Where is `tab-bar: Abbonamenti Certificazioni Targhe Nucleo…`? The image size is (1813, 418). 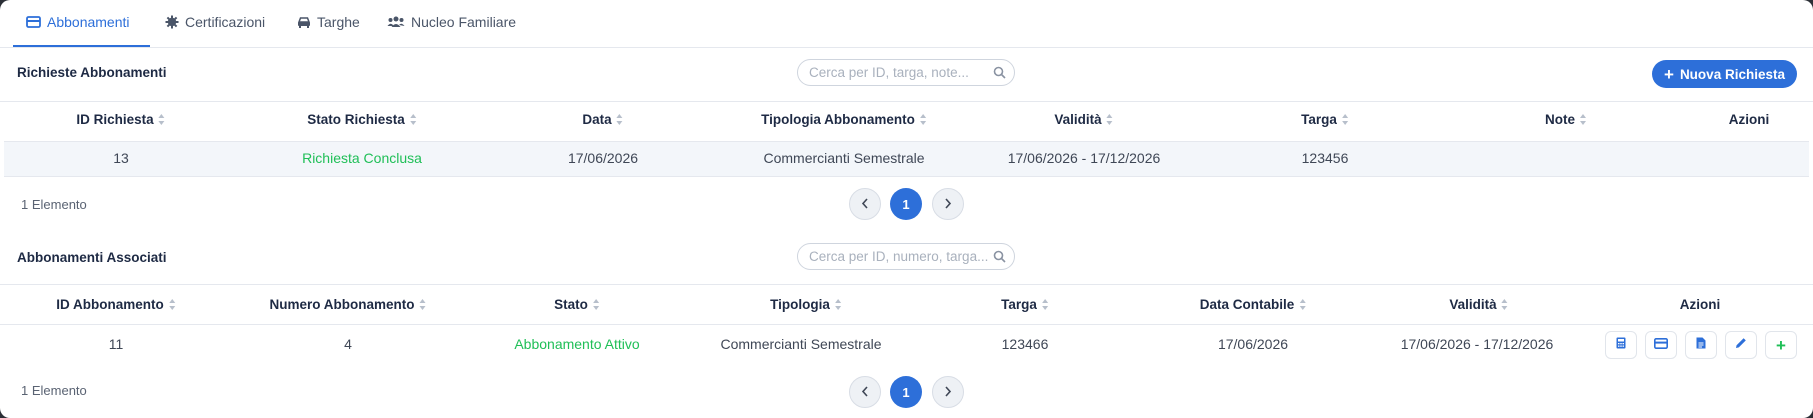
tab-bar: Abbonamenti Certificazioni Targhe Nucleo… is located at coordinates (906, 24).